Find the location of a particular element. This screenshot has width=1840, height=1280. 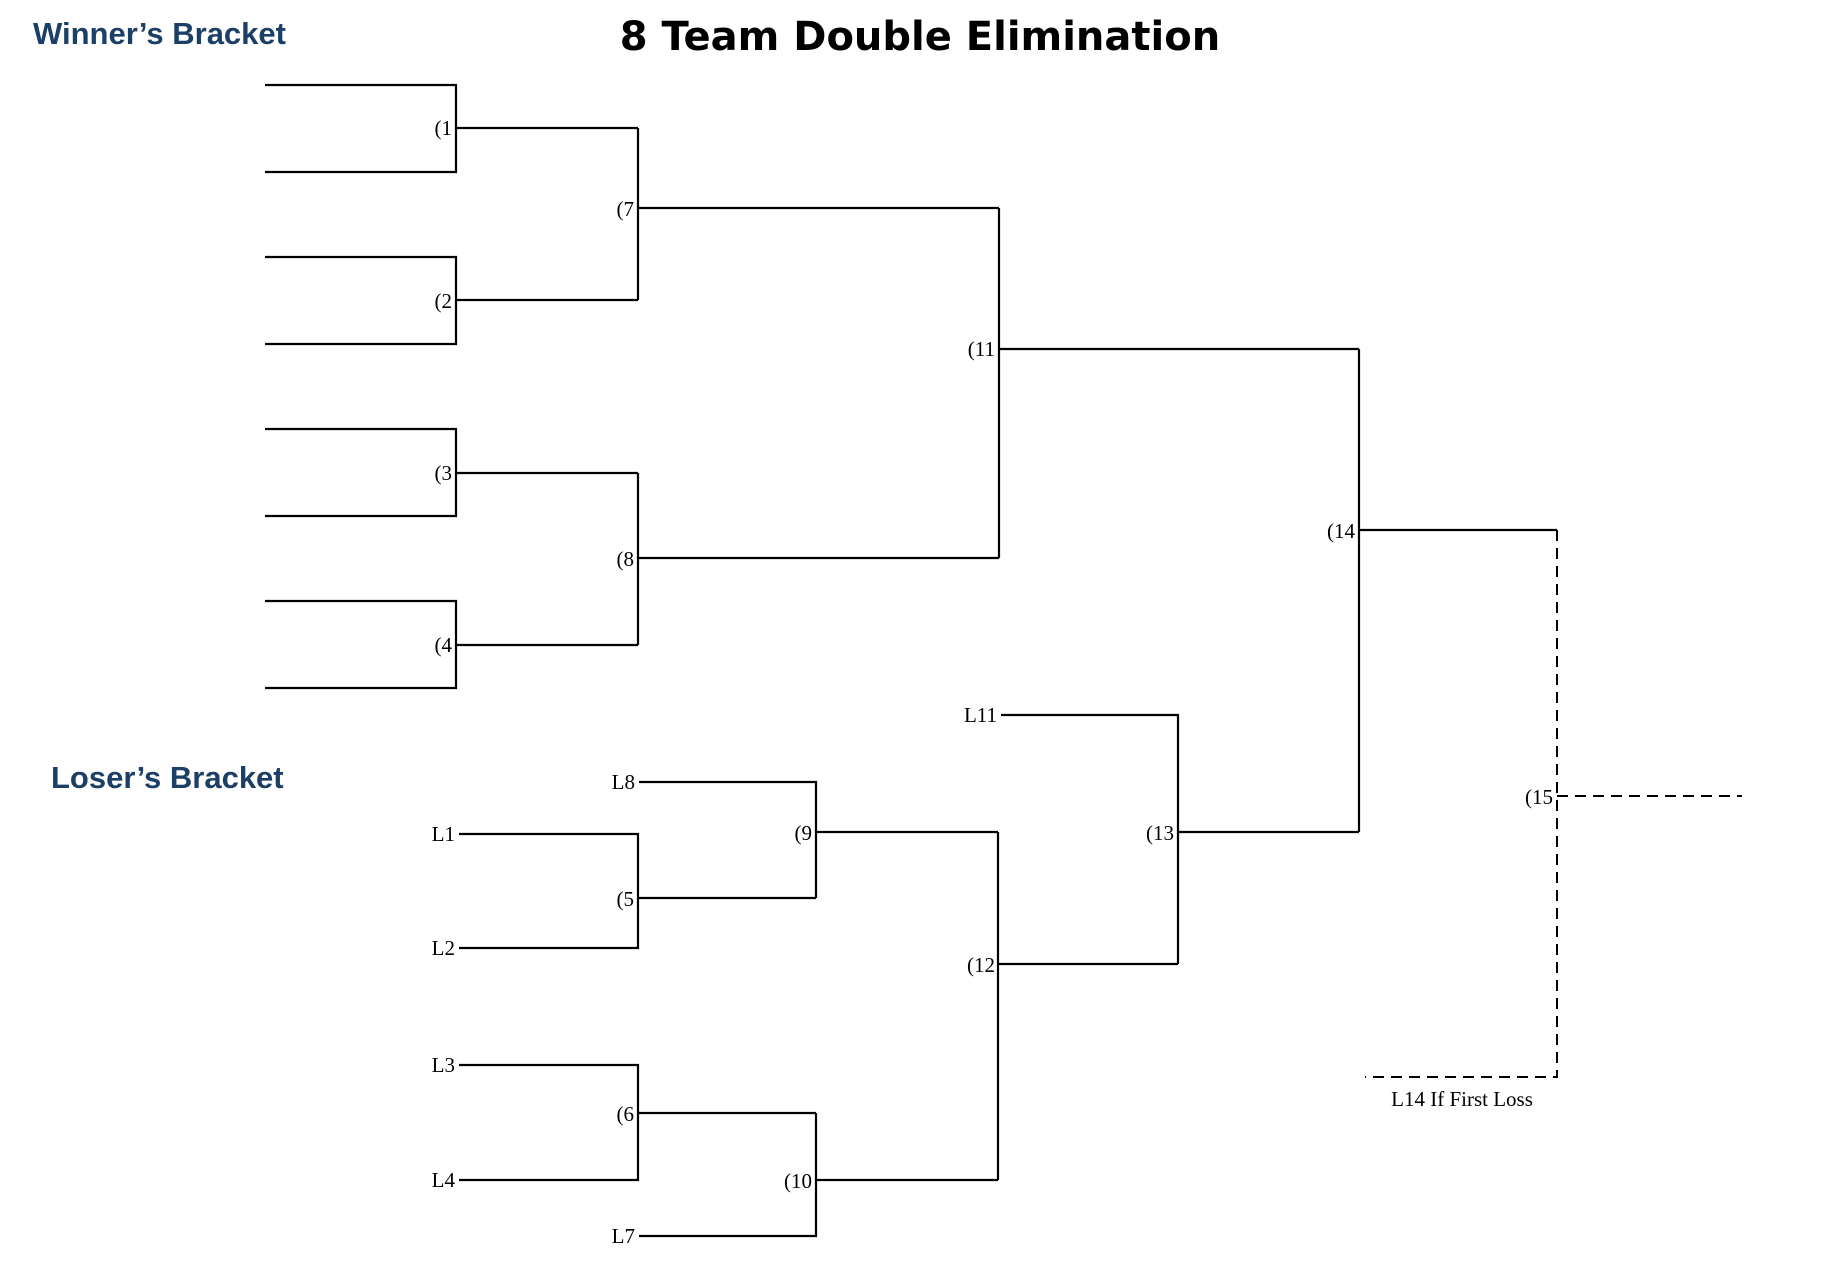

winners-game-7-connector is located at coordinates (817, 214).